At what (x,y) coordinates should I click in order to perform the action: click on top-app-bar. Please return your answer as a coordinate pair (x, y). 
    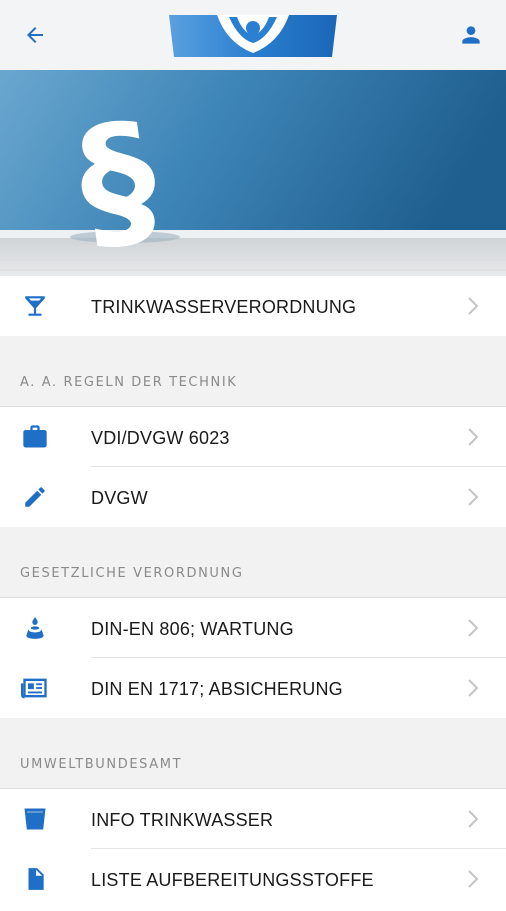
    Looking at the image, I should click on (253, 35).